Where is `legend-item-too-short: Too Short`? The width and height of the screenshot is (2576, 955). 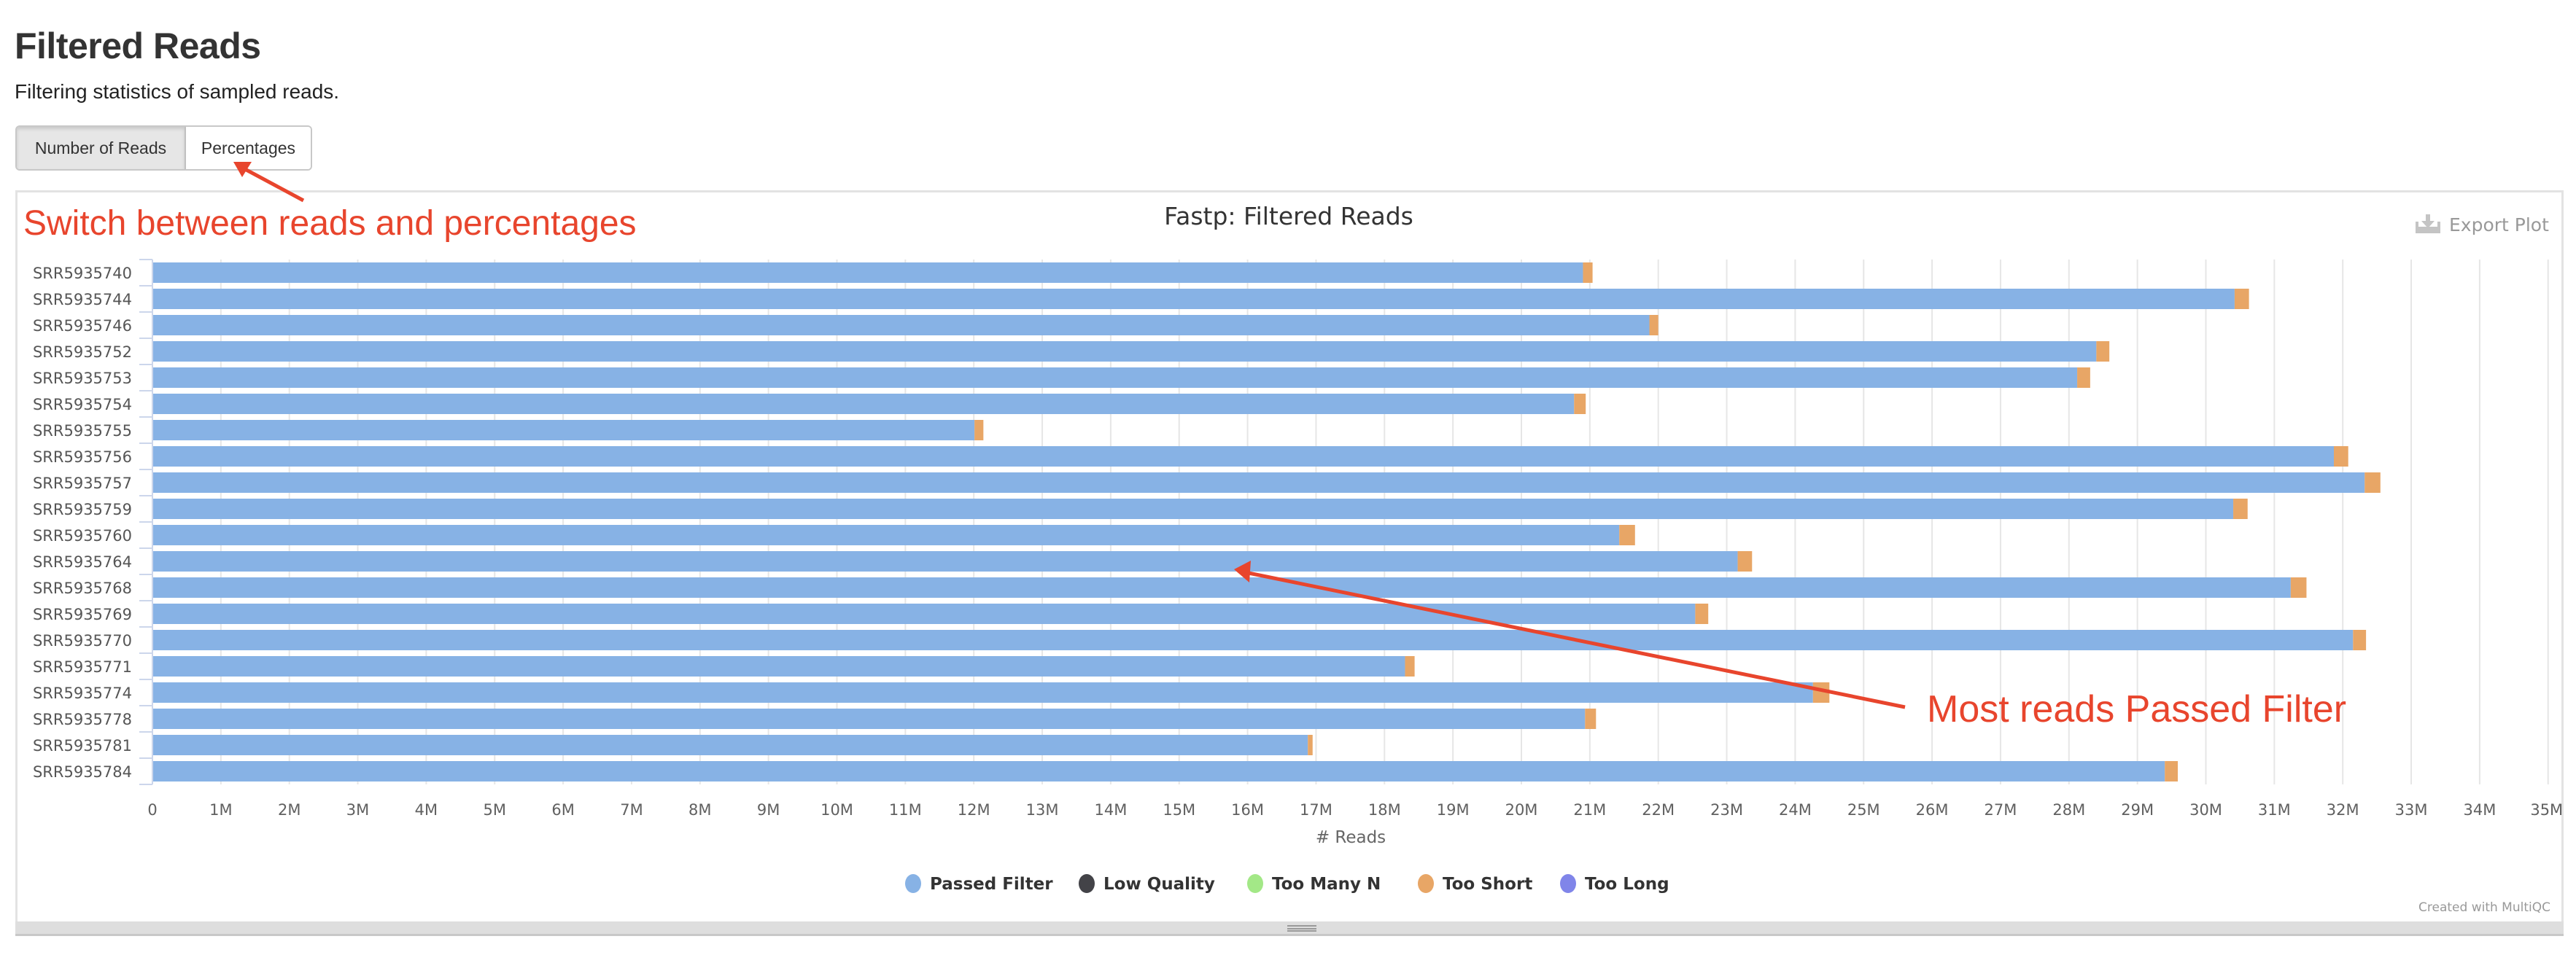
legend-item-too-short: Too Short is located at coordinates (1475, 884).